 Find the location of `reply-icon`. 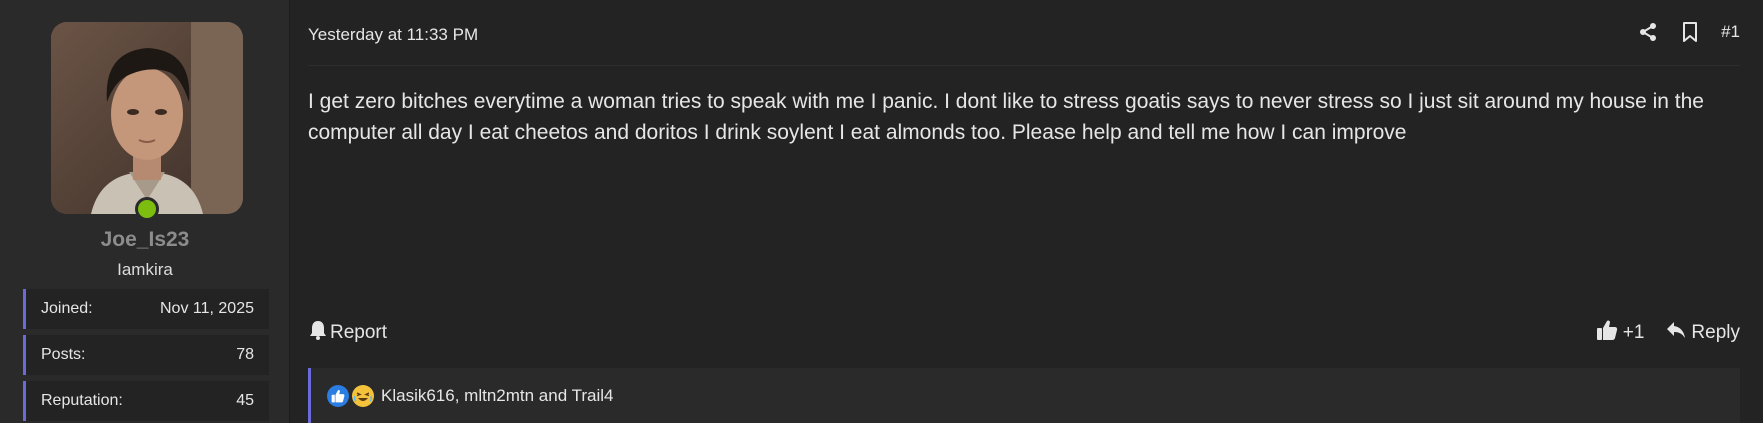

reply-icon is located at coordinates (1676, 333).